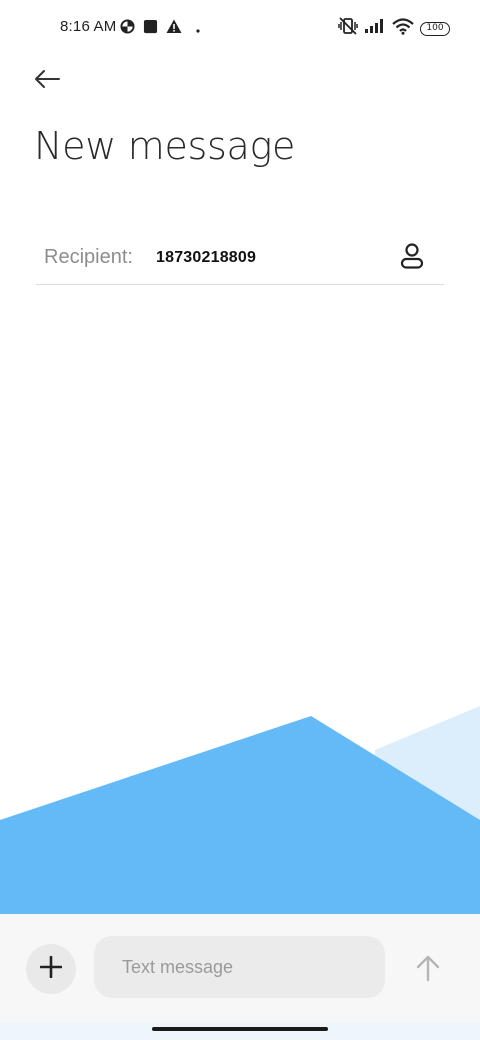  I want to click on back-button, so click(47, 81).